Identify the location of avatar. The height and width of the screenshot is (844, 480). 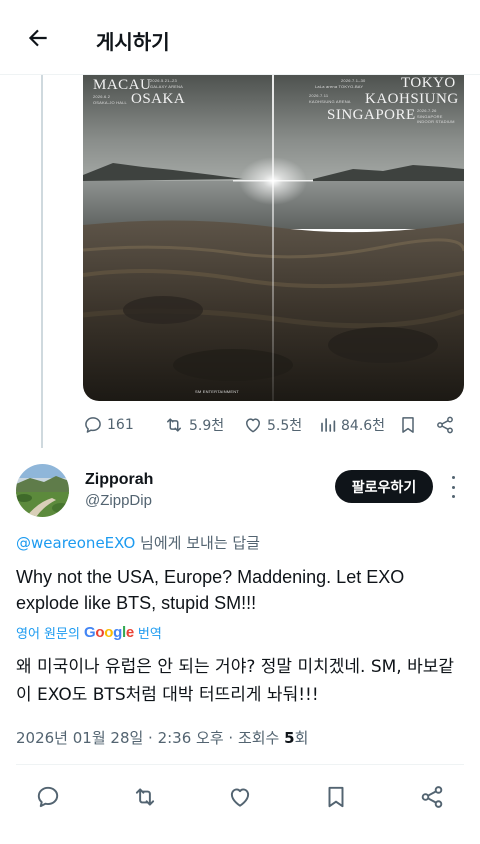
(42, 490).